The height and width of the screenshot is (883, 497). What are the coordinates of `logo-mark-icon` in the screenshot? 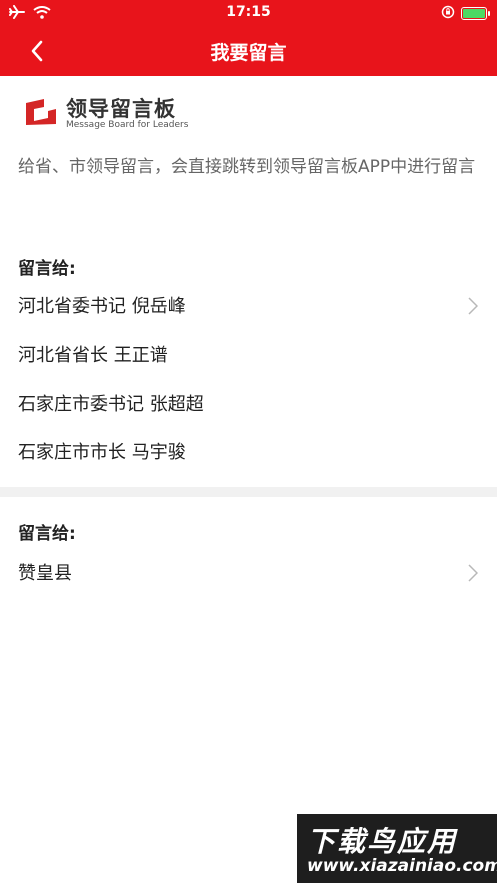 It's located at (41, 114).